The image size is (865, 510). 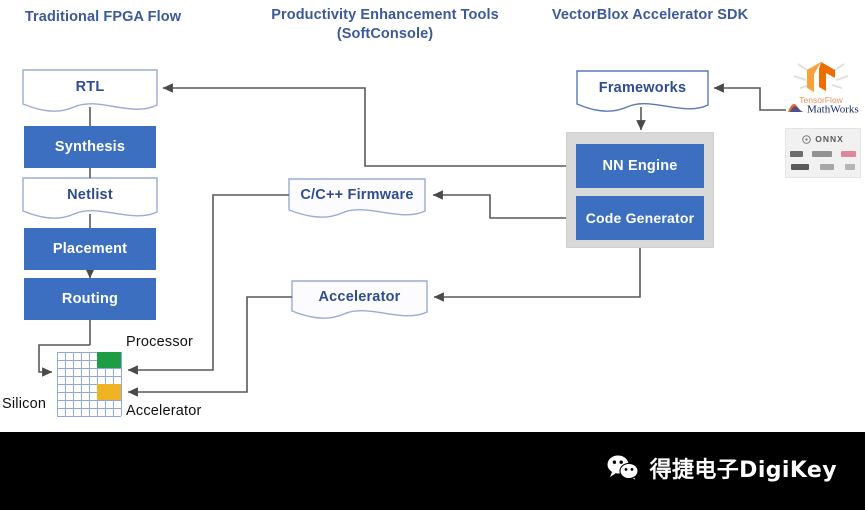 What do you see at coordinates (164, 411) in the screenshot?
I see `chip-label-accelerator: Accelerator` at bounding box center [164, 411].